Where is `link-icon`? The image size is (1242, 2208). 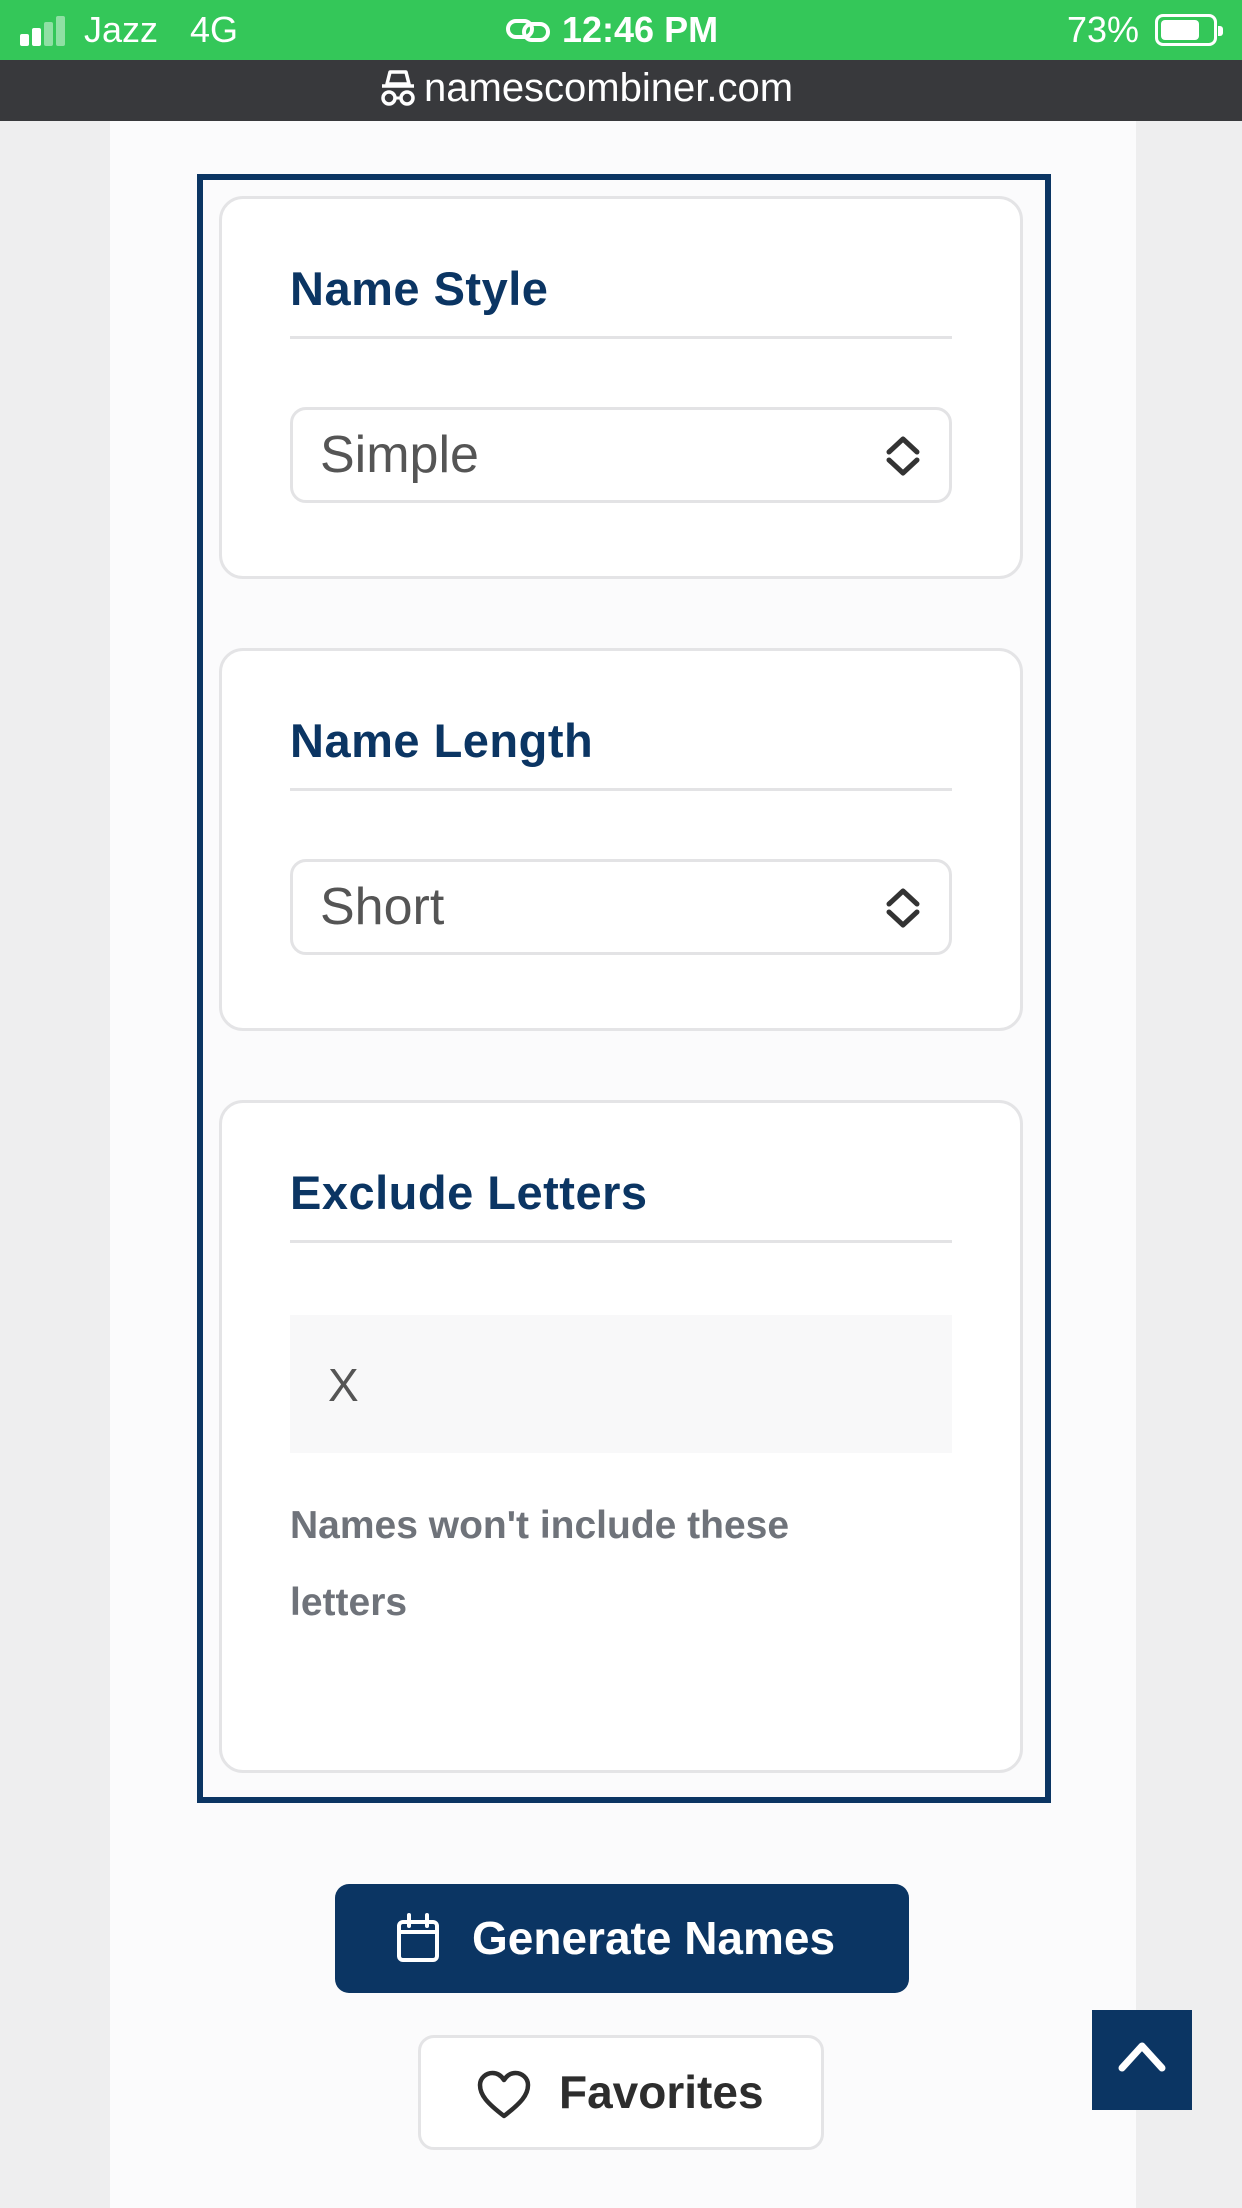
link-icon is located at coordinates (528, 30).